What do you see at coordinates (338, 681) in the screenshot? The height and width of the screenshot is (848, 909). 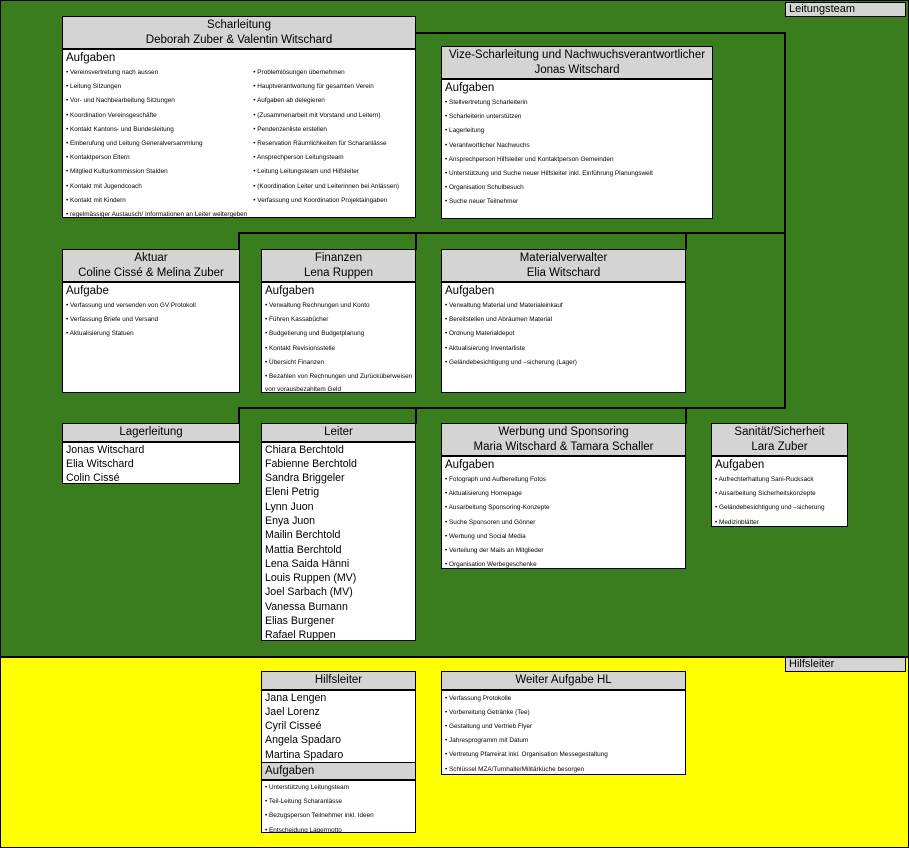 I see `hilfsleiter-header: Hilfsleiter` at bounding box center [338, 681].